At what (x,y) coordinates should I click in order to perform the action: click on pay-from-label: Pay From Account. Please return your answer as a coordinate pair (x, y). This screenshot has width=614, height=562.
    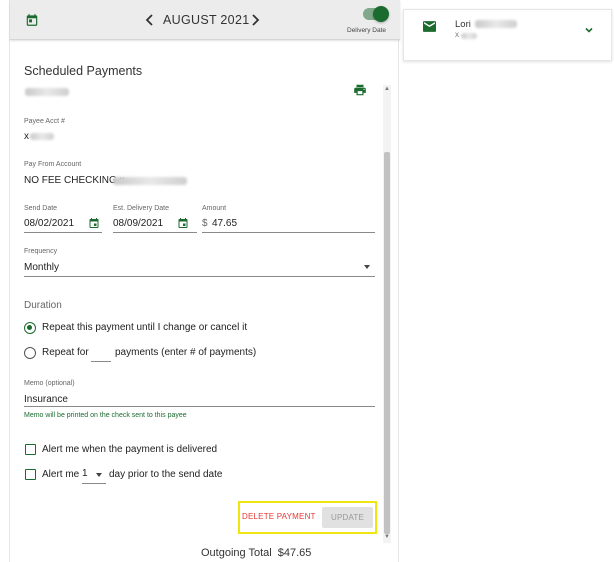
    Looking at the image, I should click on (53, 164).